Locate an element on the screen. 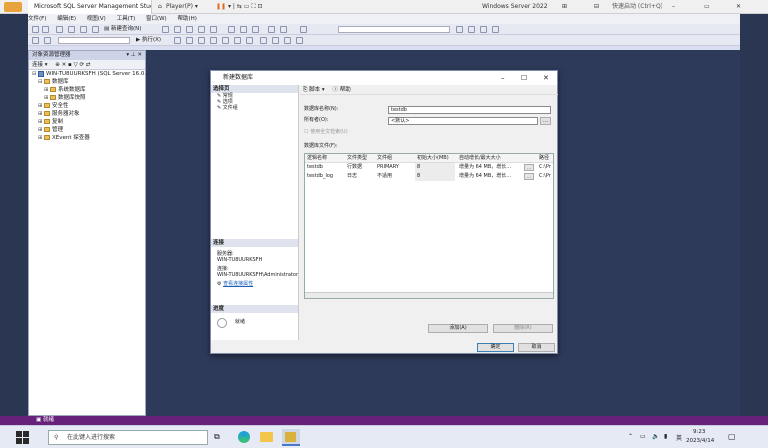 The width and height of the screenshot is (768, 448). estimated-plan-icon is located at coordinates (201, 40).